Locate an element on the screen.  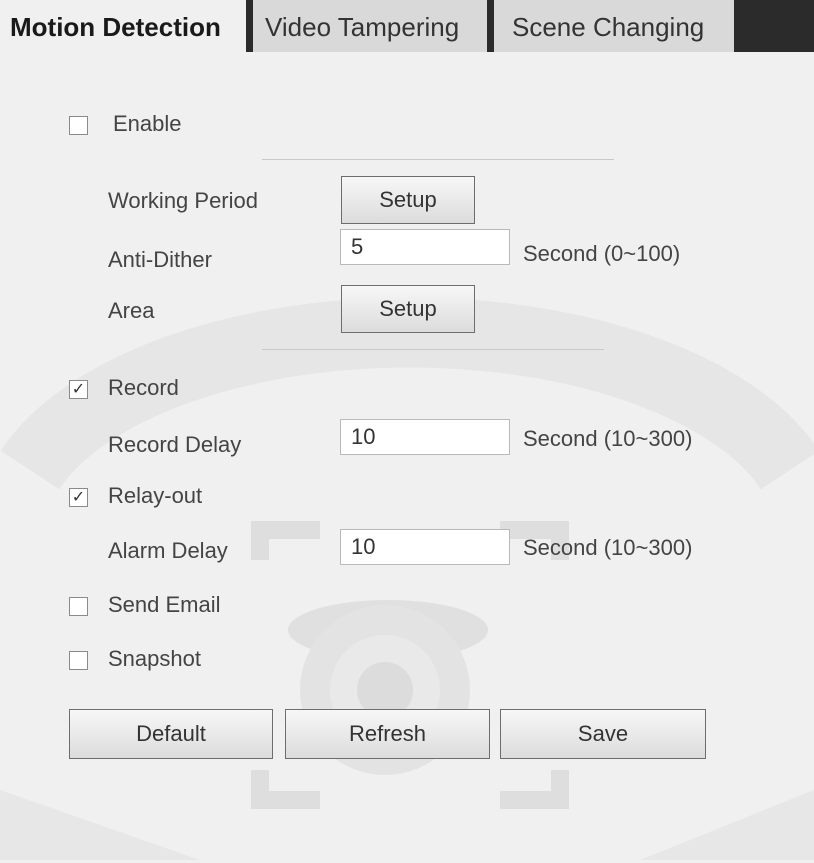
send-email-label: Send Email is located at coordinates (164, 604).